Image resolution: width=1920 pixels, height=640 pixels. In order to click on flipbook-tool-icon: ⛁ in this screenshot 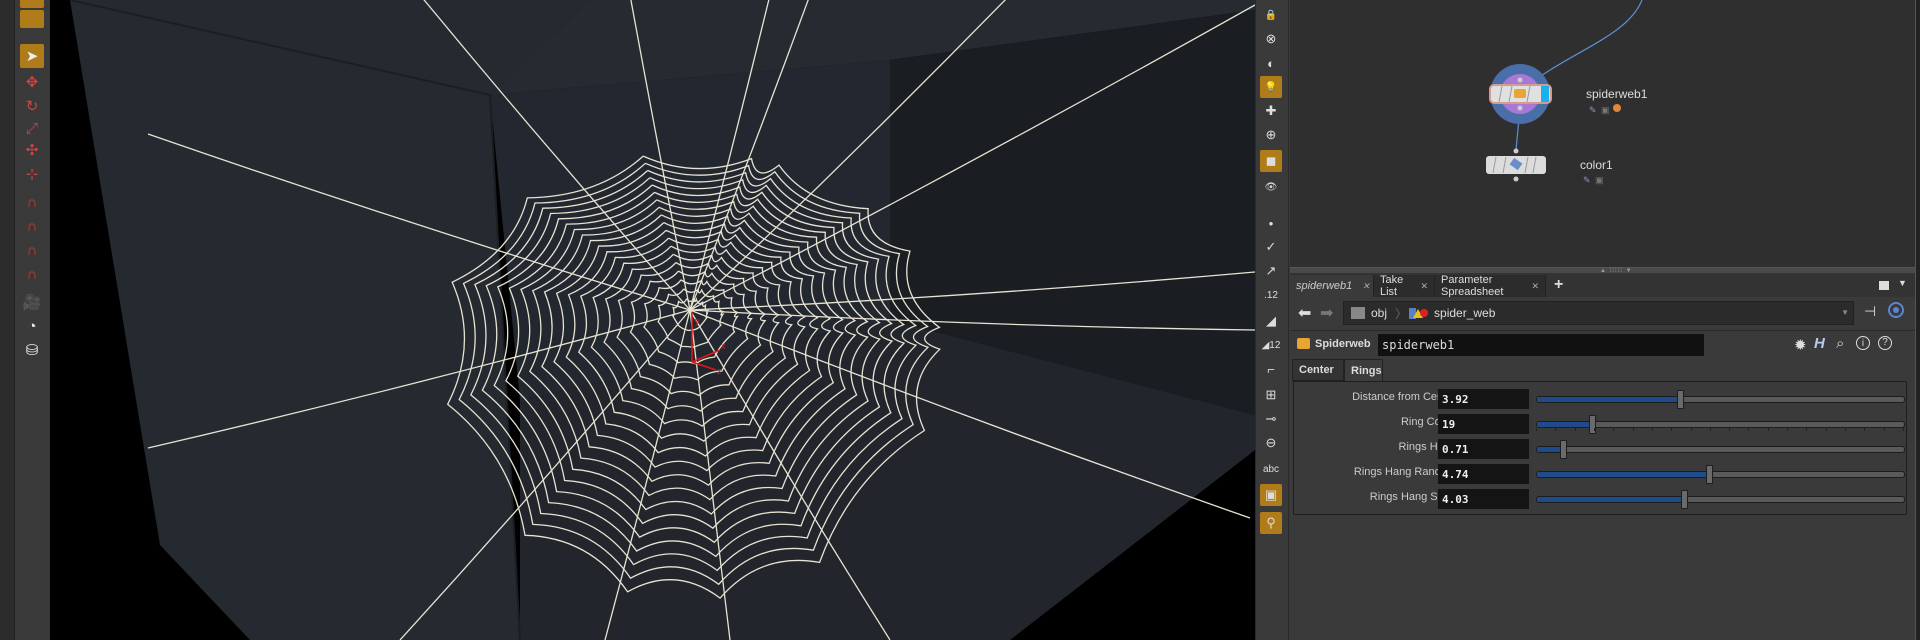, I will do `click(32, 350)`.